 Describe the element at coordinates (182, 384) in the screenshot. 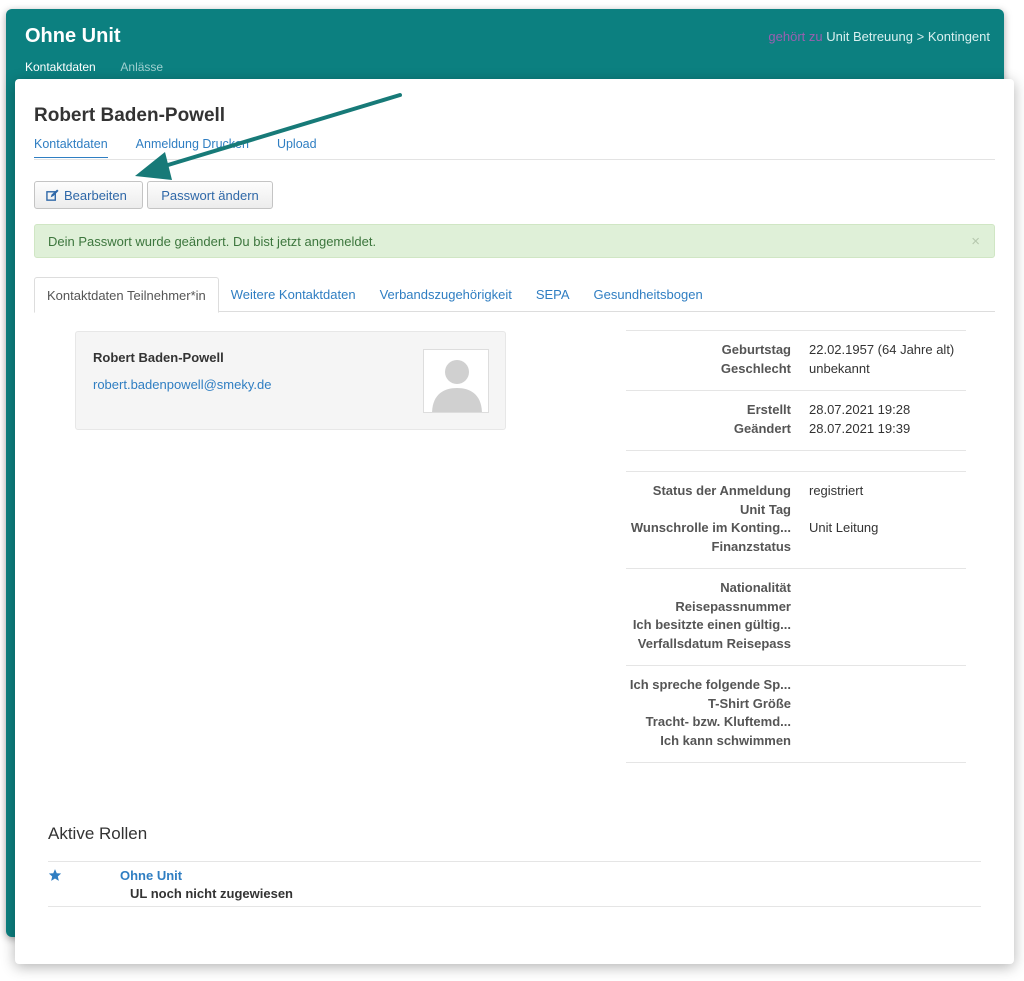

I see `contact-email-link: robert.badenpowell@smeky.de` at that location.